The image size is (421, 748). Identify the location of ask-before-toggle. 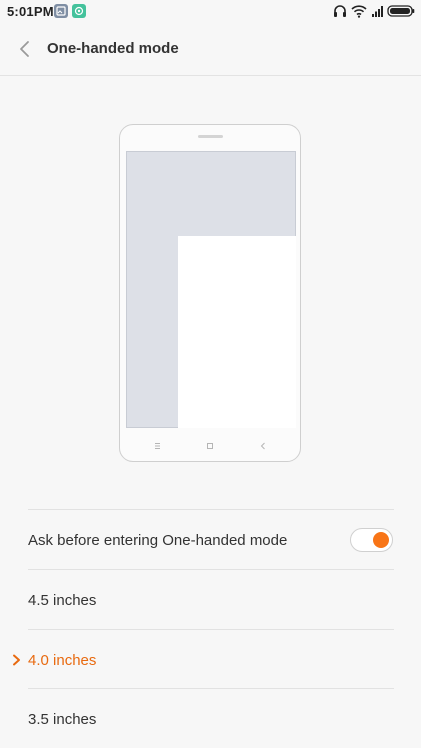
(371, 540).